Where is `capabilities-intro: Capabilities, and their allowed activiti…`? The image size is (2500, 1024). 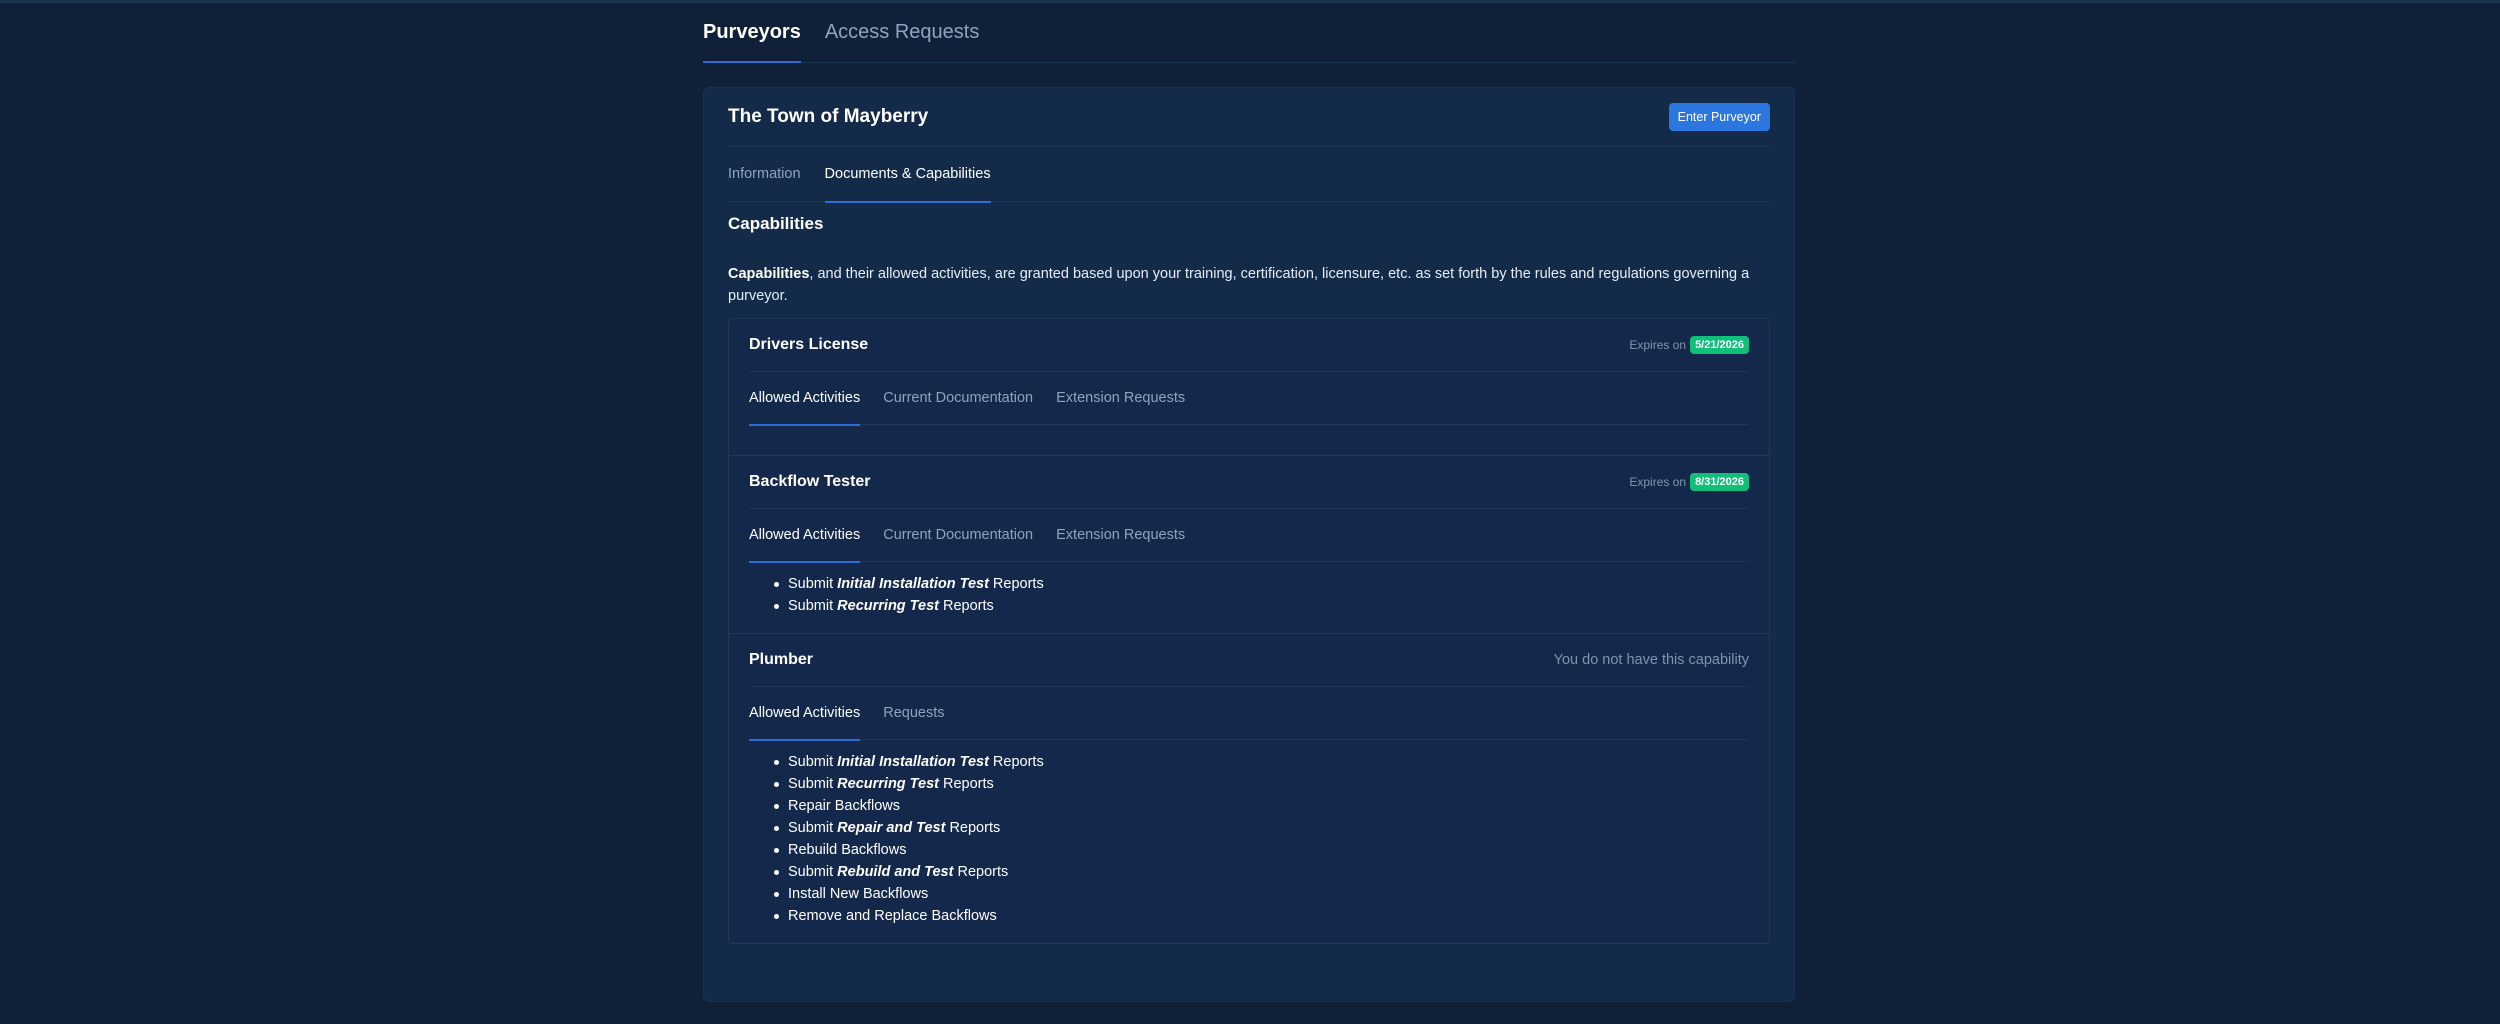 capabilities-intro: Capabilities, and their allowed activiti… is located at coordinates (1249, 285).